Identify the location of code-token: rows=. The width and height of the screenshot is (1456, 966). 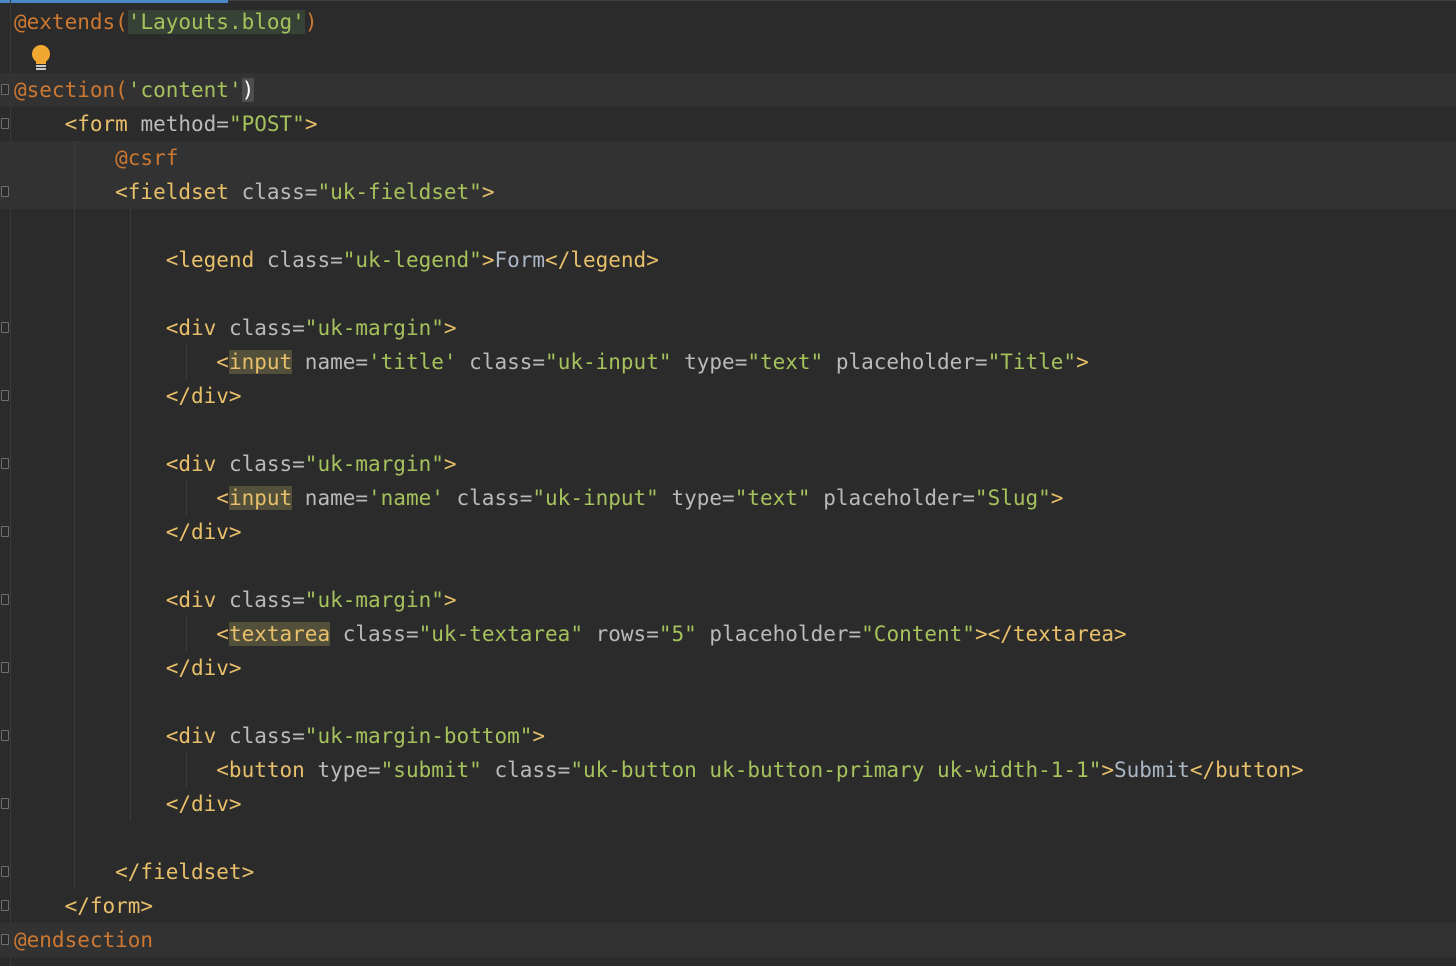
(620, 634).